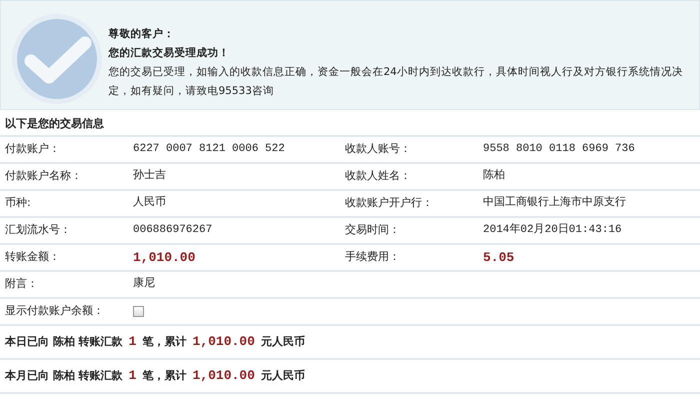  Describe the element at coordinates (43, 176) in the screenshot. I see `field-label: 付款账户名称：` at that location.